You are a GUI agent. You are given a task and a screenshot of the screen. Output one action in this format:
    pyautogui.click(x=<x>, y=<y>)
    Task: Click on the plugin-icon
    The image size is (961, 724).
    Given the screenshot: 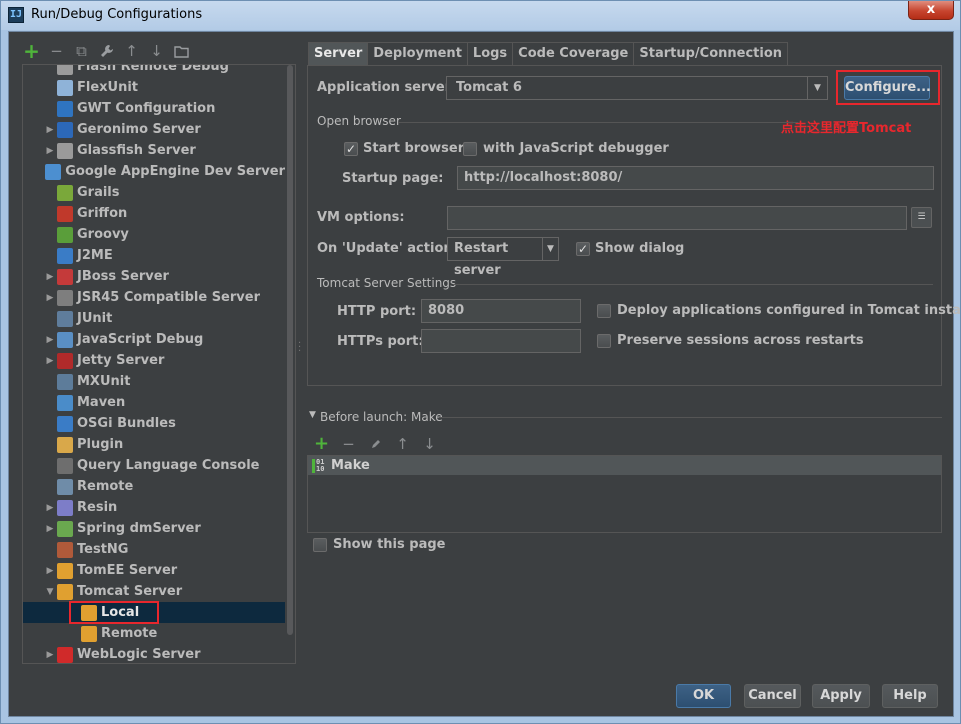 What is the action you would take?
    pyautogui.click(x=65, y=444)
    